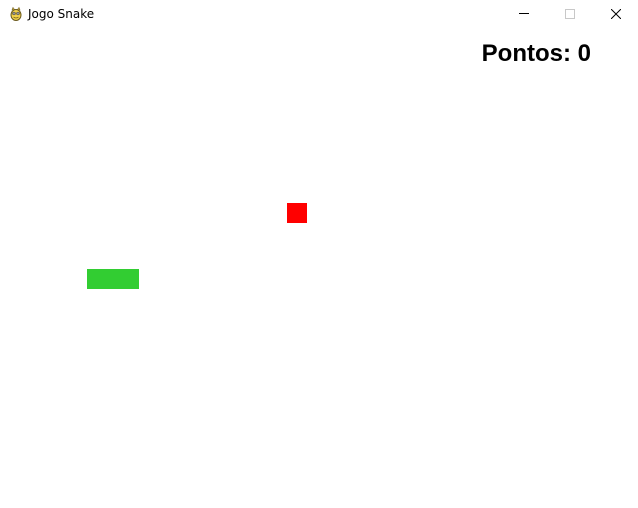 The image size is (638, 508). I want to click on close-button, so click(615, 14).